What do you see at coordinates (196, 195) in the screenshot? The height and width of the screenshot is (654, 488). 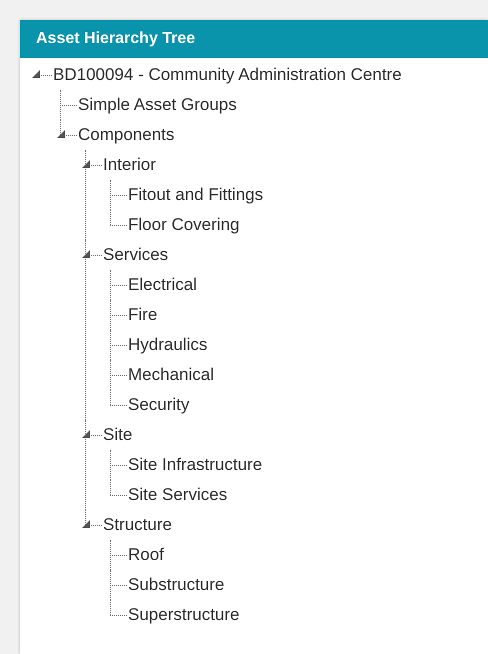 I see `tree-item: Fitout and Fittings` at bounding box center [196, 195].